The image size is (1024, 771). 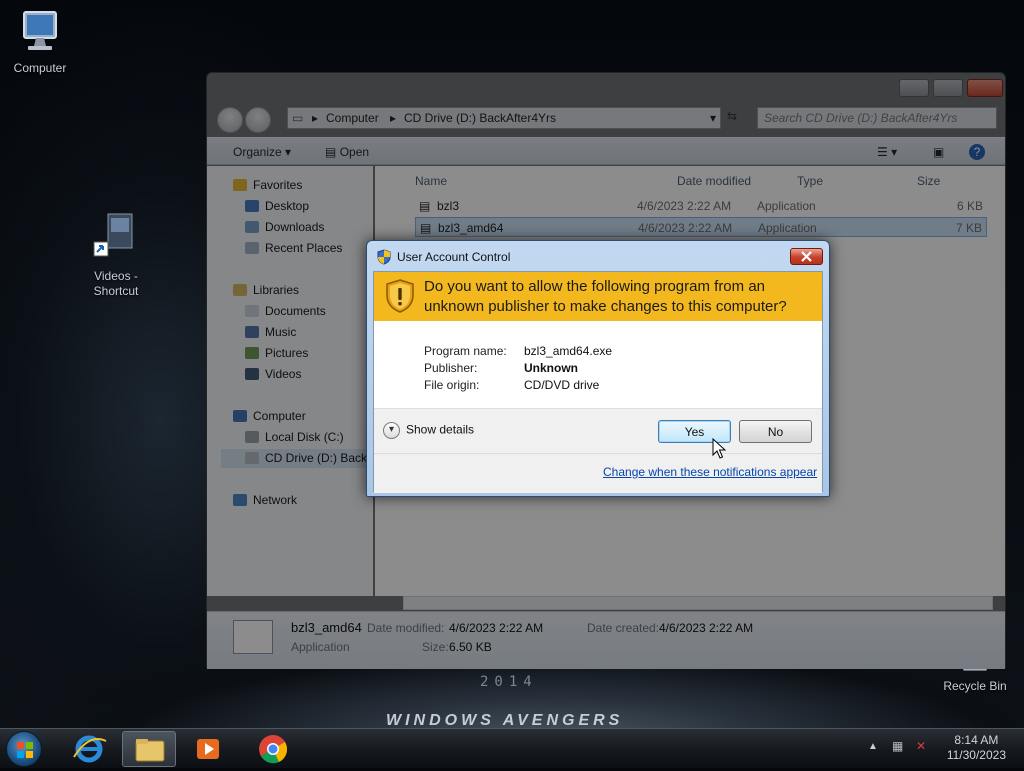 I want to click on uac-titlebar: User Account Control, so click(x=598, y=256).